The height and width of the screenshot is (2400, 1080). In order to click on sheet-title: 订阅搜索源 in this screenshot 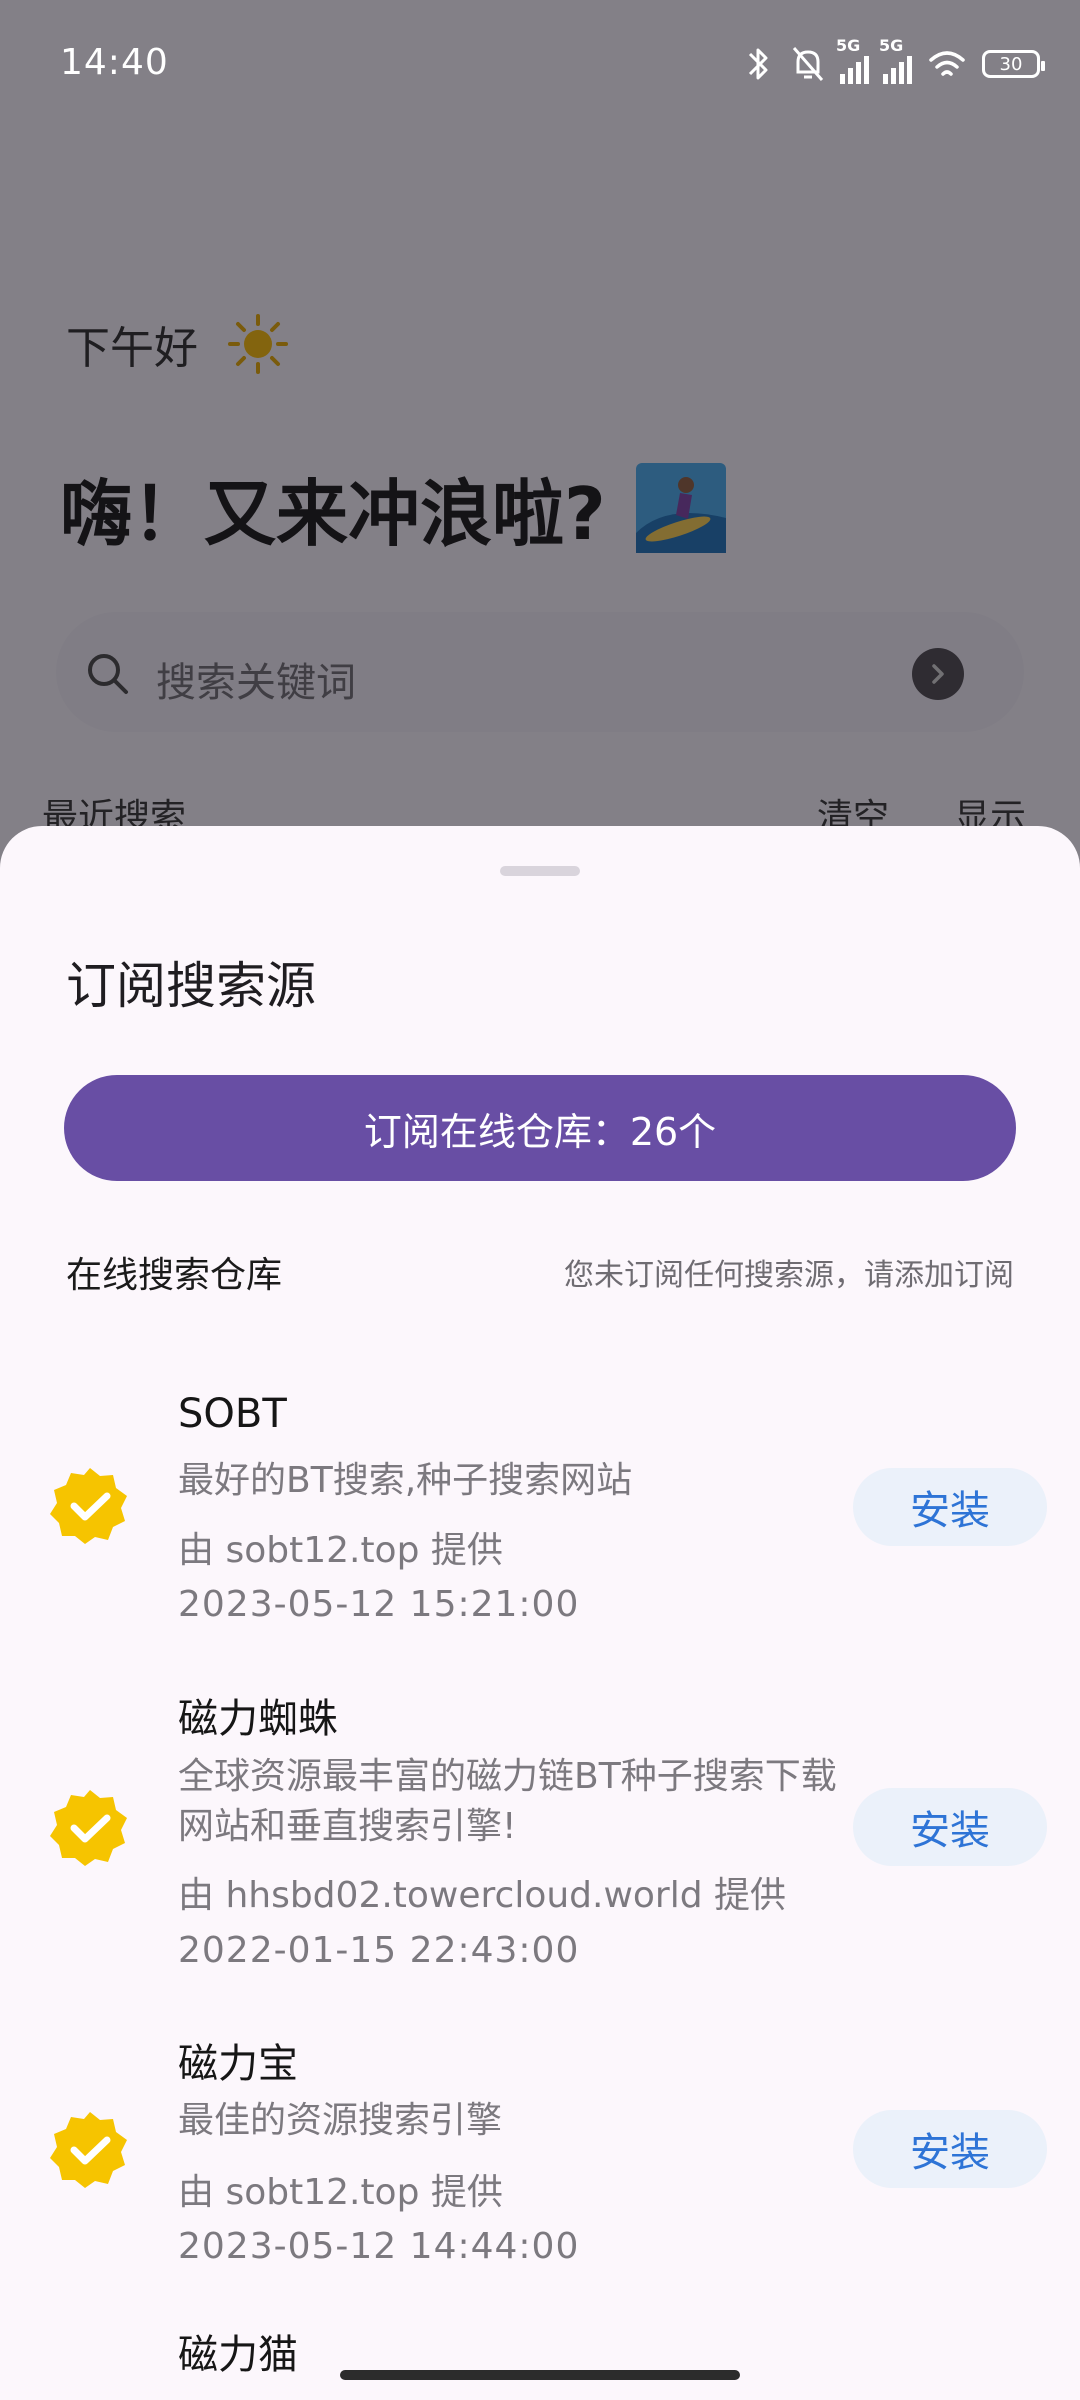, I will do `click(191, 986)`.